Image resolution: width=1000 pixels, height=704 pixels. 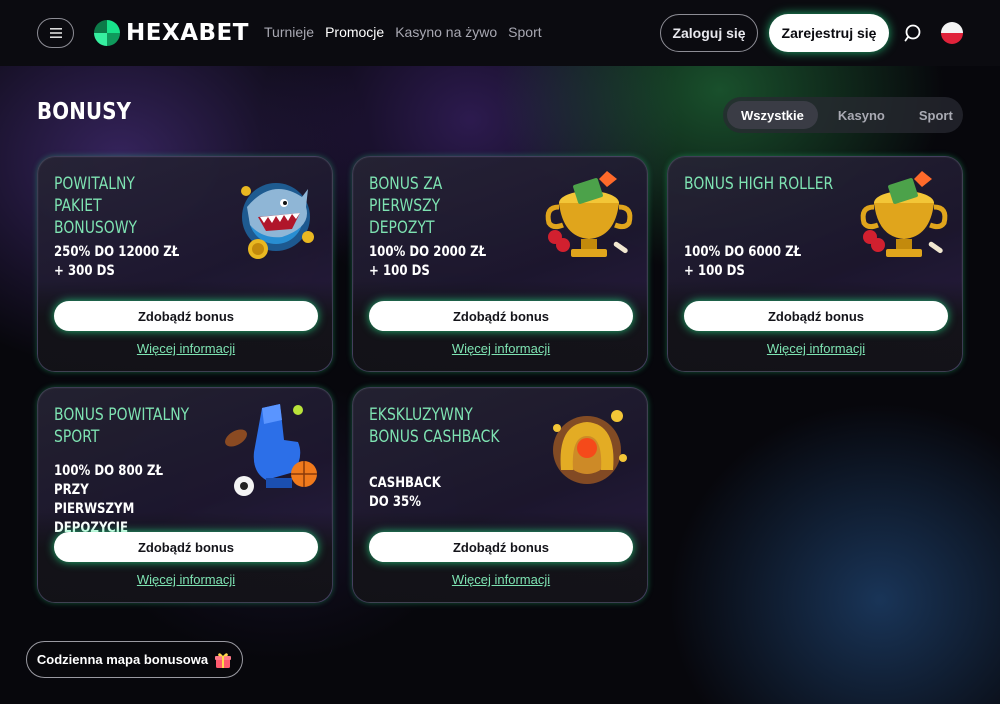 What do you see at coordinates (709, 33) in the screenshot?
I see `login-button: Zaloguj się` at bounding box center [709, 33].